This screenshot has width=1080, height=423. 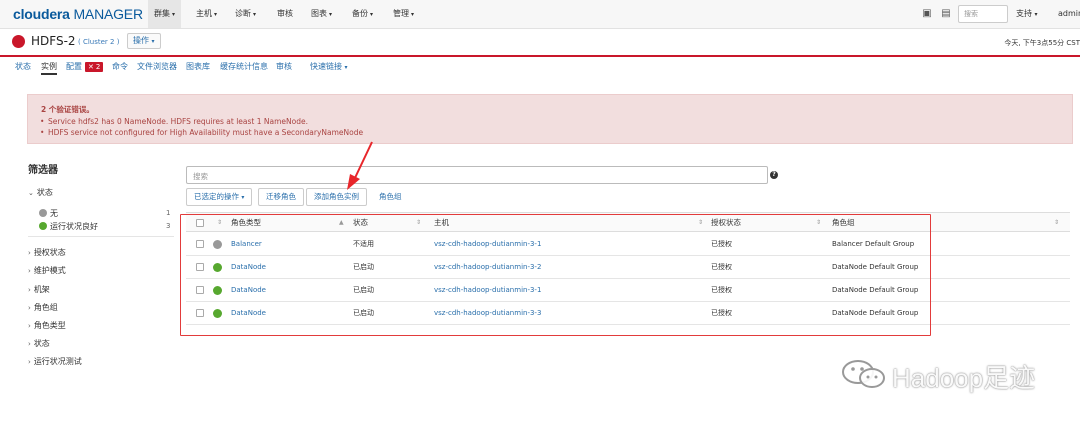 I want to click on role-type-link: Balancer, so click(x=246, y=244).